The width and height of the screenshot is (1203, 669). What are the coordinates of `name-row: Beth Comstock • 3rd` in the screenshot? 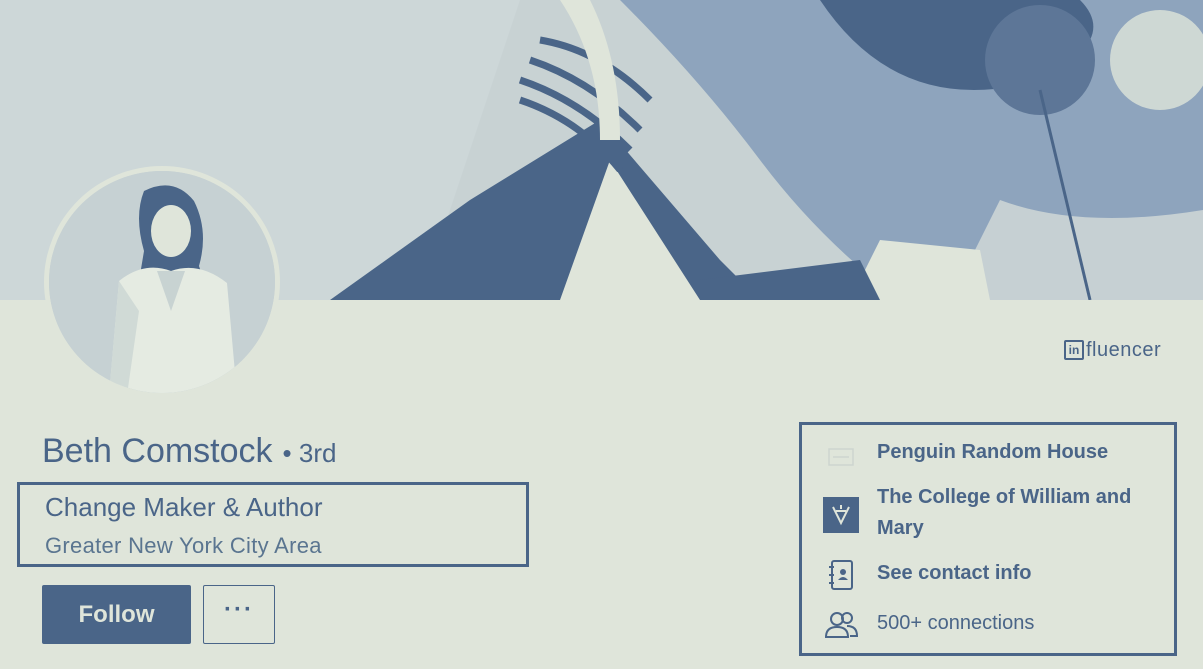 It's located at (189, 451).